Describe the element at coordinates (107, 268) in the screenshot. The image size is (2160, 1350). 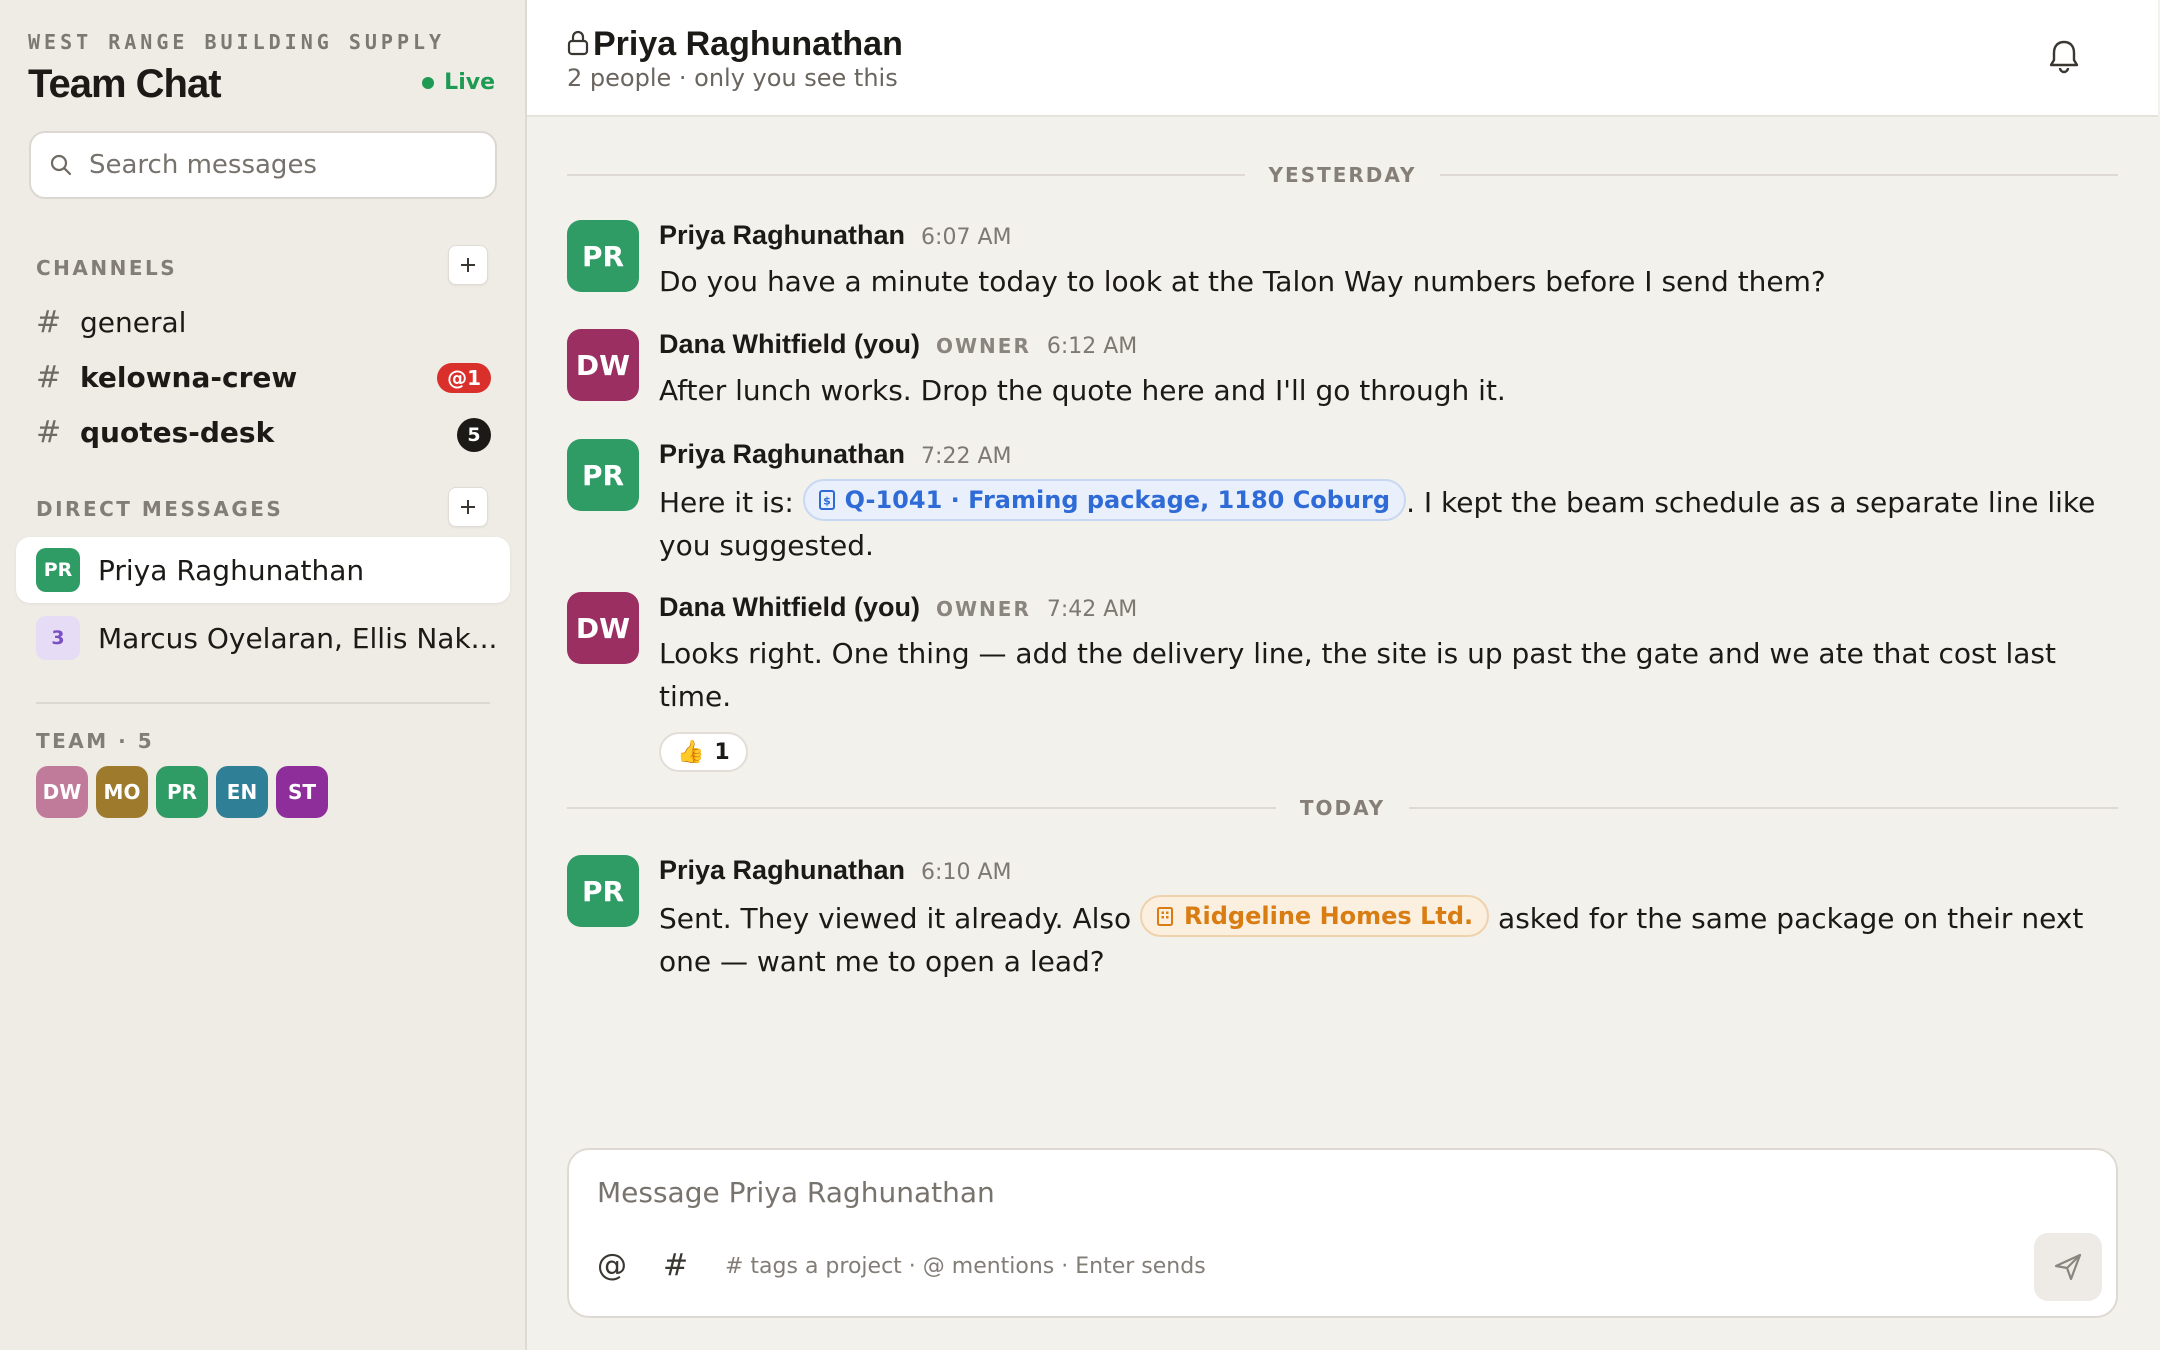
I see `channels-heading: CHANNELS` at that location.